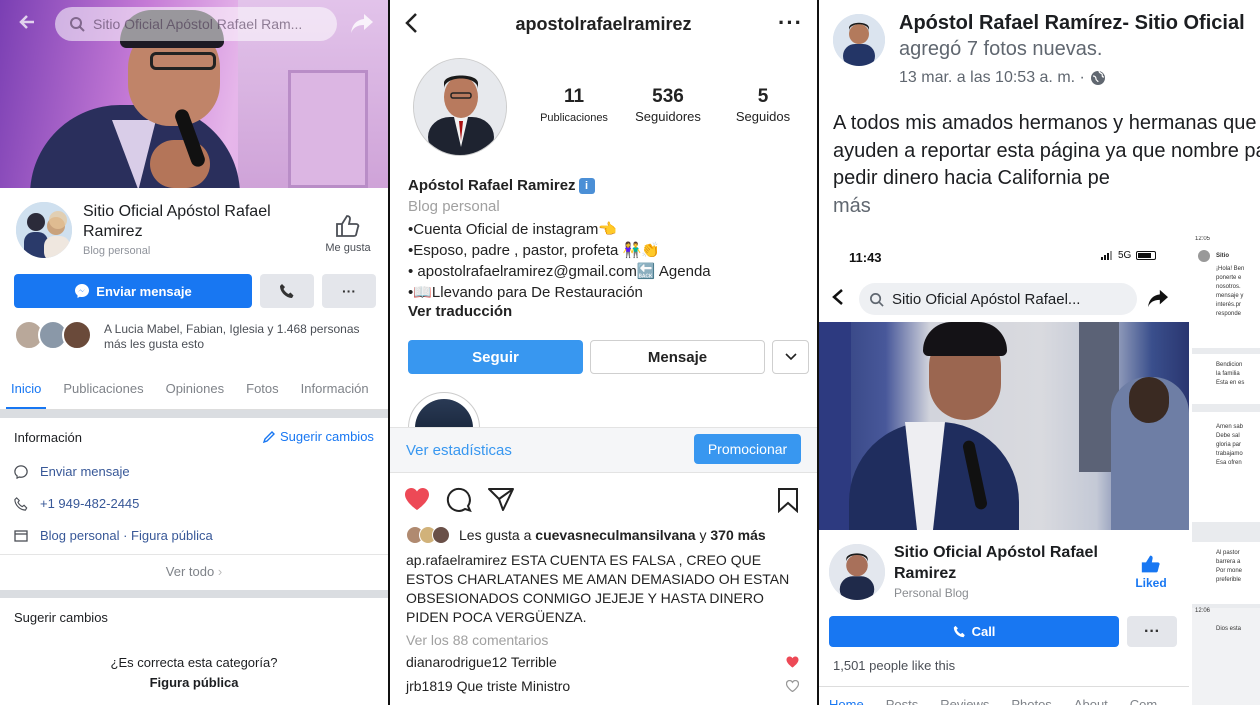  I want to click on globe-icon, so click(1097, 77).